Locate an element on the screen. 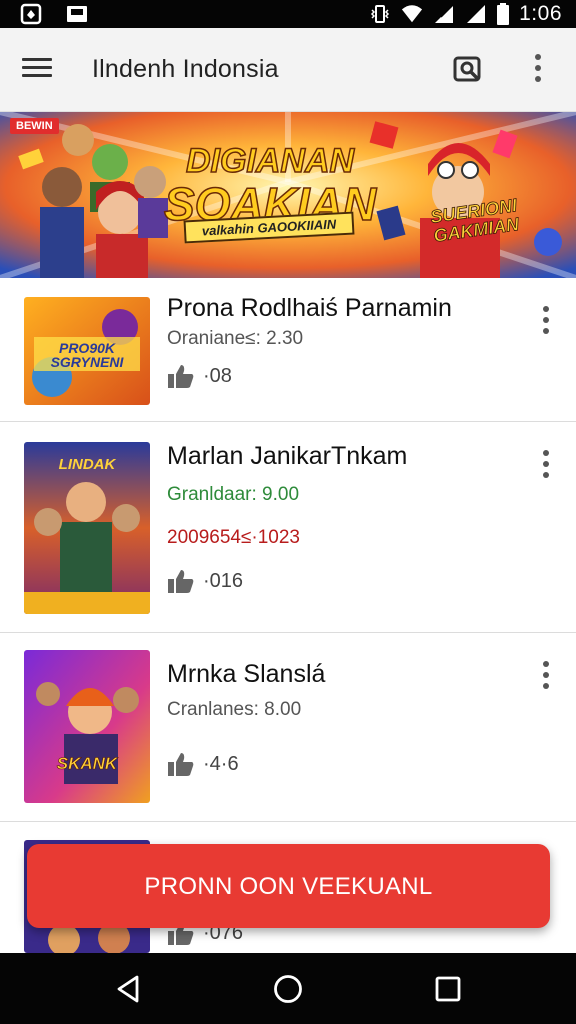 Image resolution: width=576 pixels, height=1024 pixels. game-thumbnail: LINDAK is located at coordinates (87, 528).